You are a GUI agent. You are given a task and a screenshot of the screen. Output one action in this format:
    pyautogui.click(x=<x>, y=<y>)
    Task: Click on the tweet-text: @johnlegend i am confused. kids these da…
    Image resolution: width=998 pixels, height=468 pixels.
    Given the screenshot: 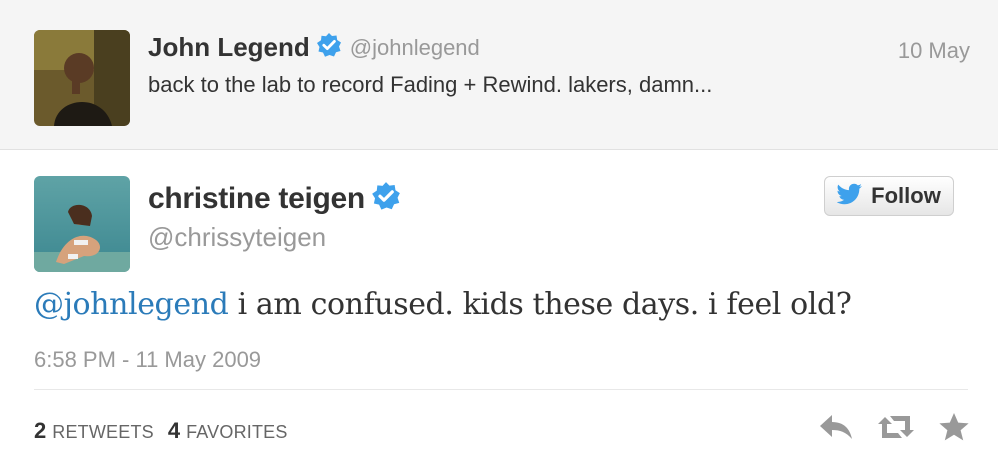 What is the action you would take?
    pyautogui.click(x=443, y=304)
    